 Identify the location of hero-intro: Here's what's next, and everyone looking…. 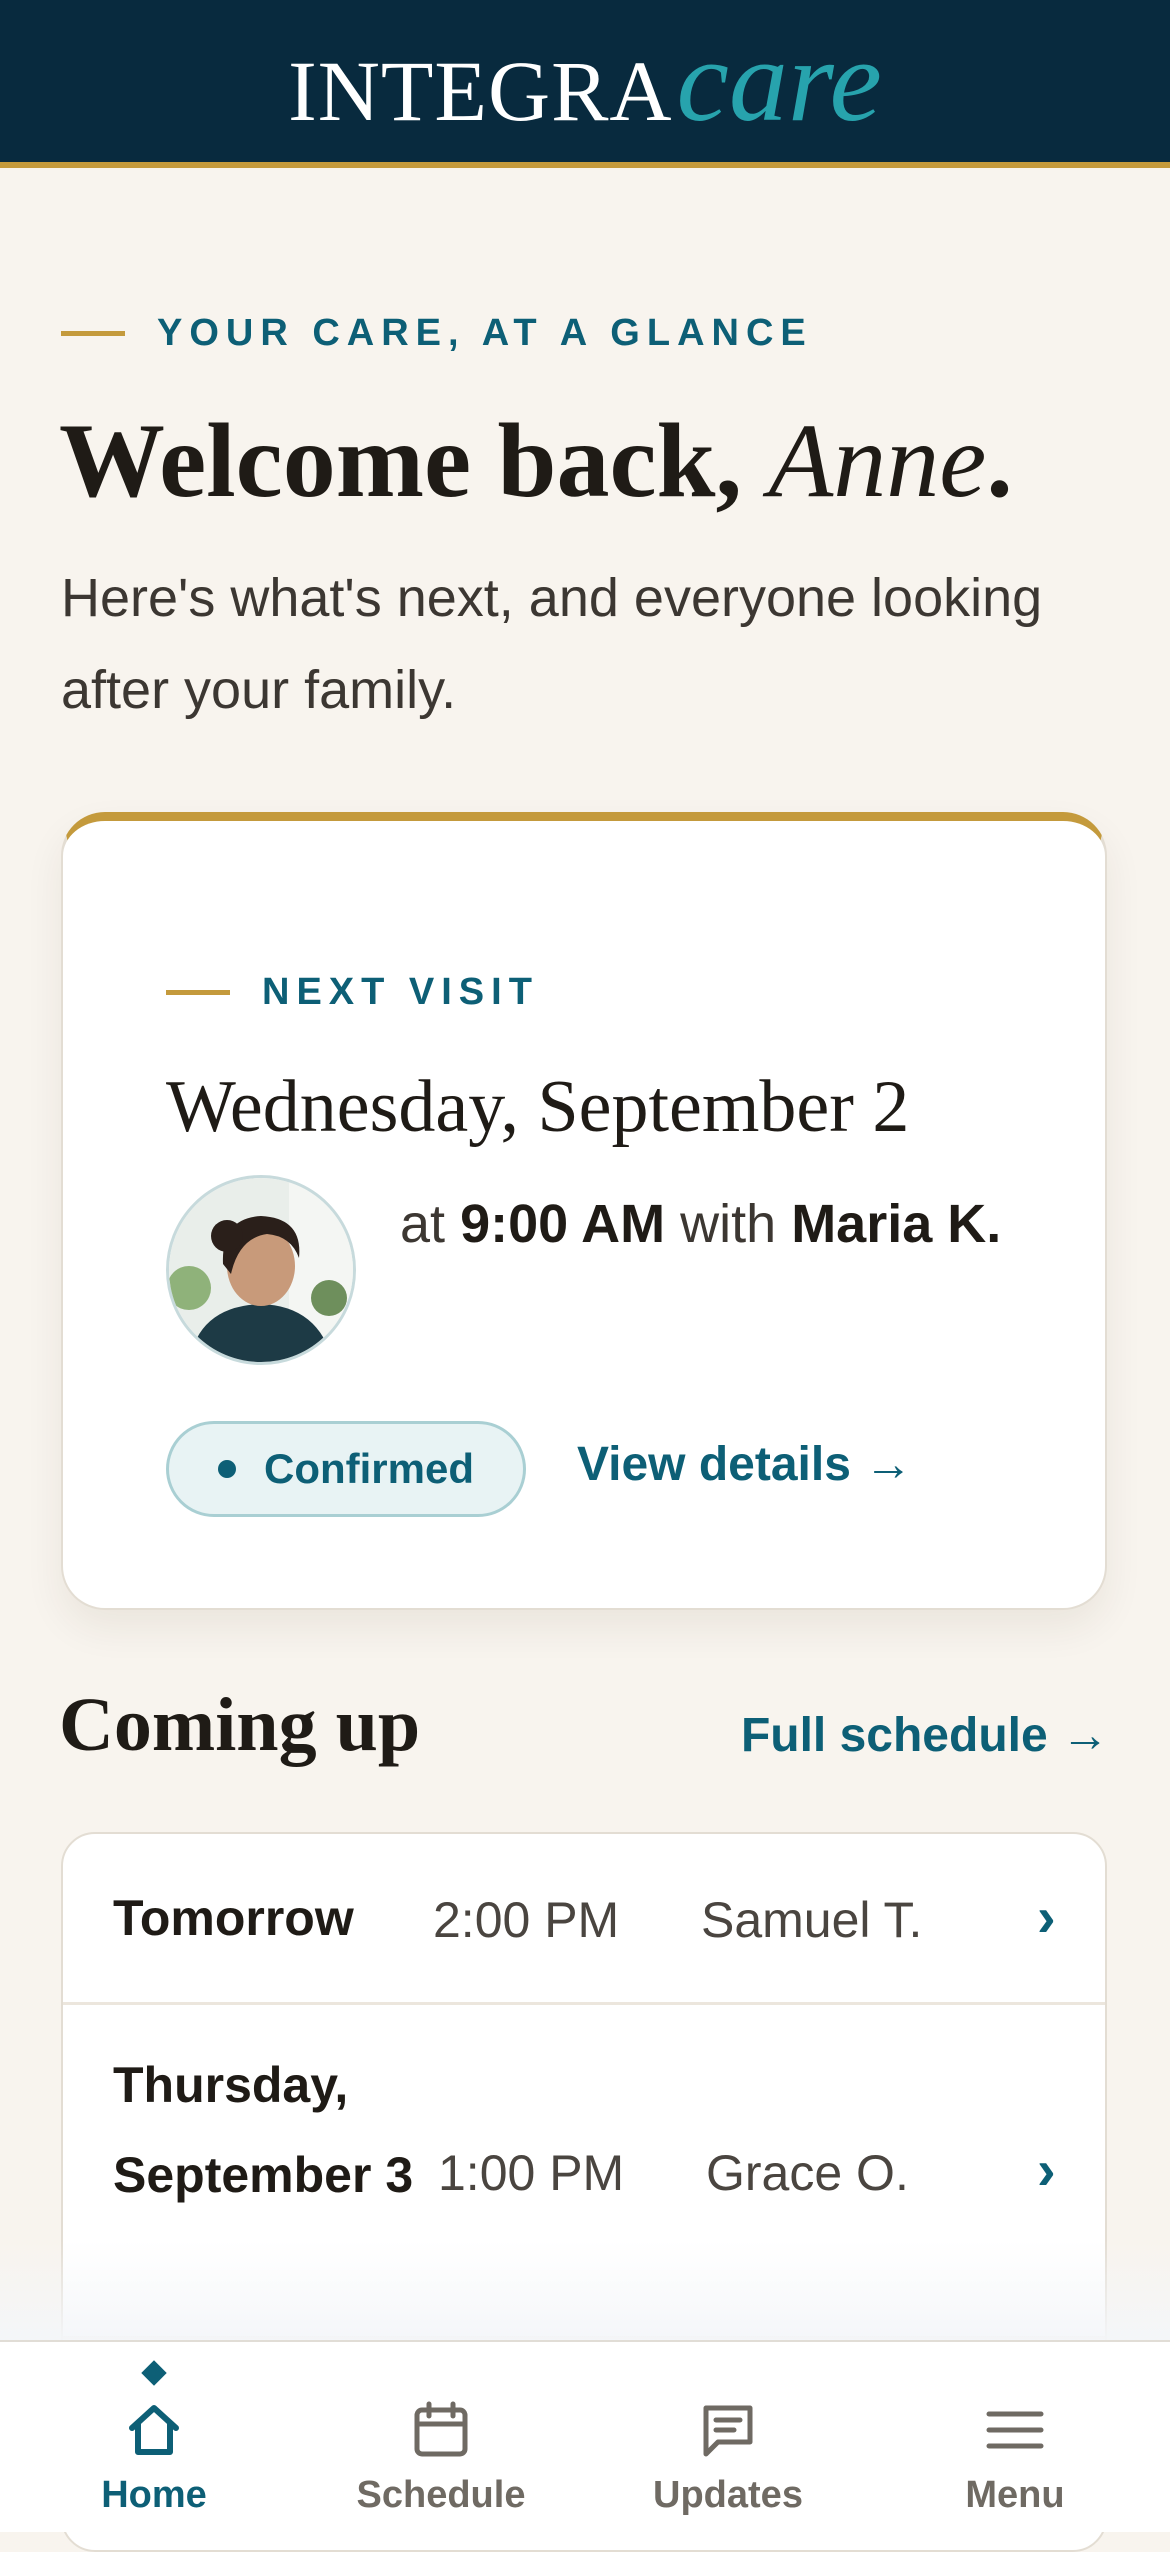
(552, 644).